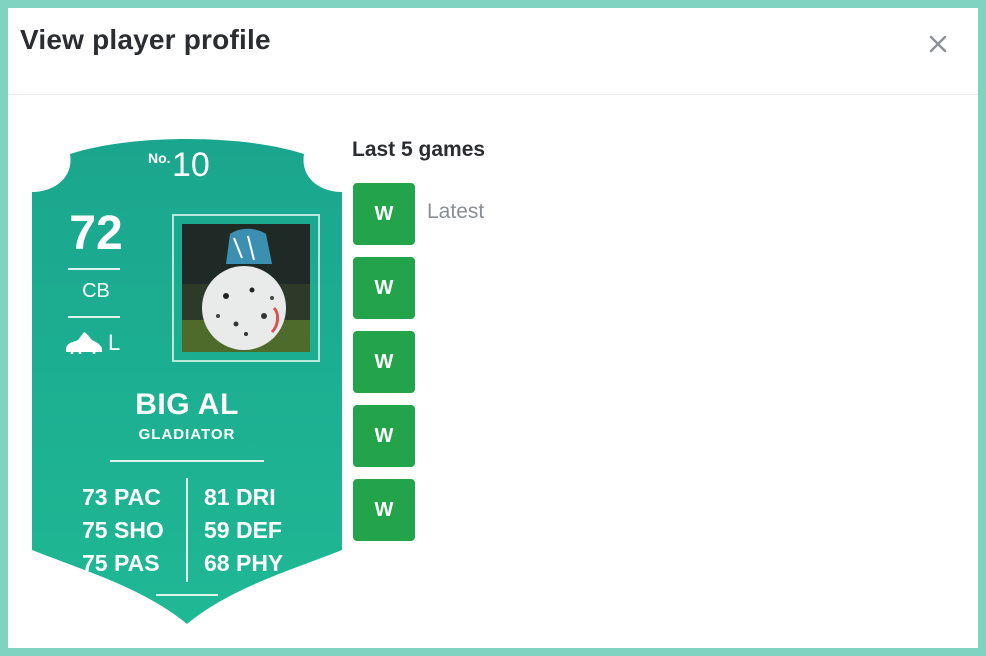  What do you see at coordinates (244, 563) in the screenshot?
I see `stat-phy: 68 PHY` at bounding box center [244, 563].